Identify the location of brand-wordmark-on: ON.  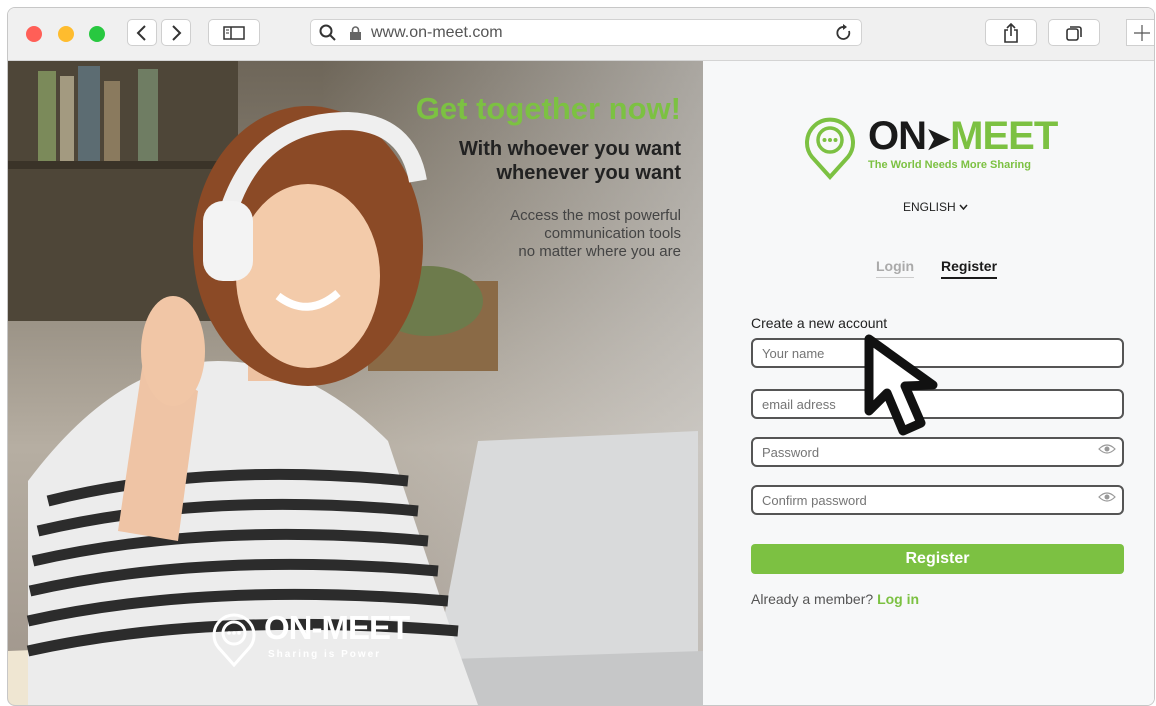
(897, 136).